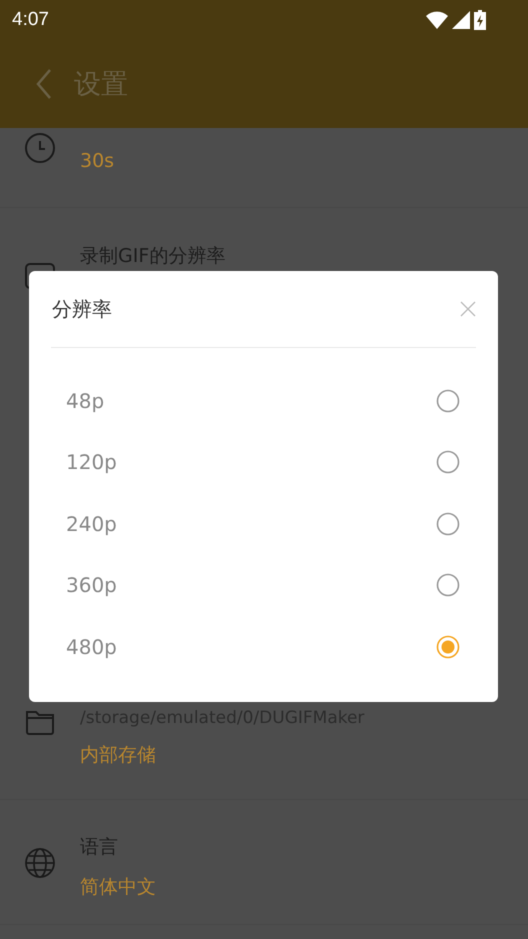 This screenshot has width=528, height=939. What do you see at coordinates (263, 401) in the screenshot?
I see `resolution-option: 48p` at bounding box center [263, 401].